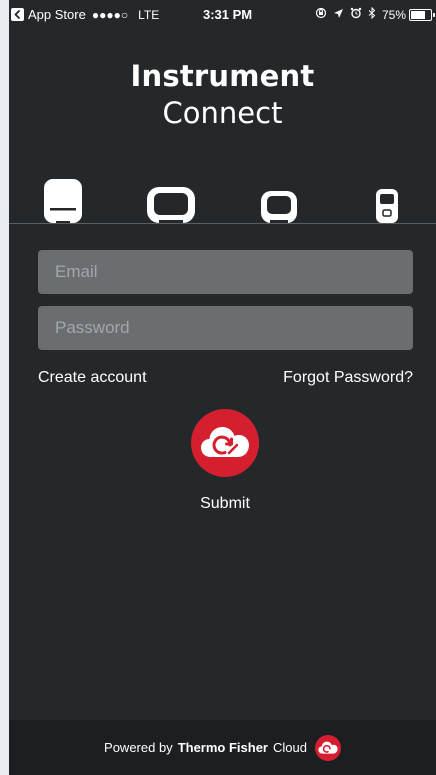  What do you see at coordinates (110, 14) in the screenshot?
I see `signal-strength: ●●●●○` at bounding box center [110, 14].